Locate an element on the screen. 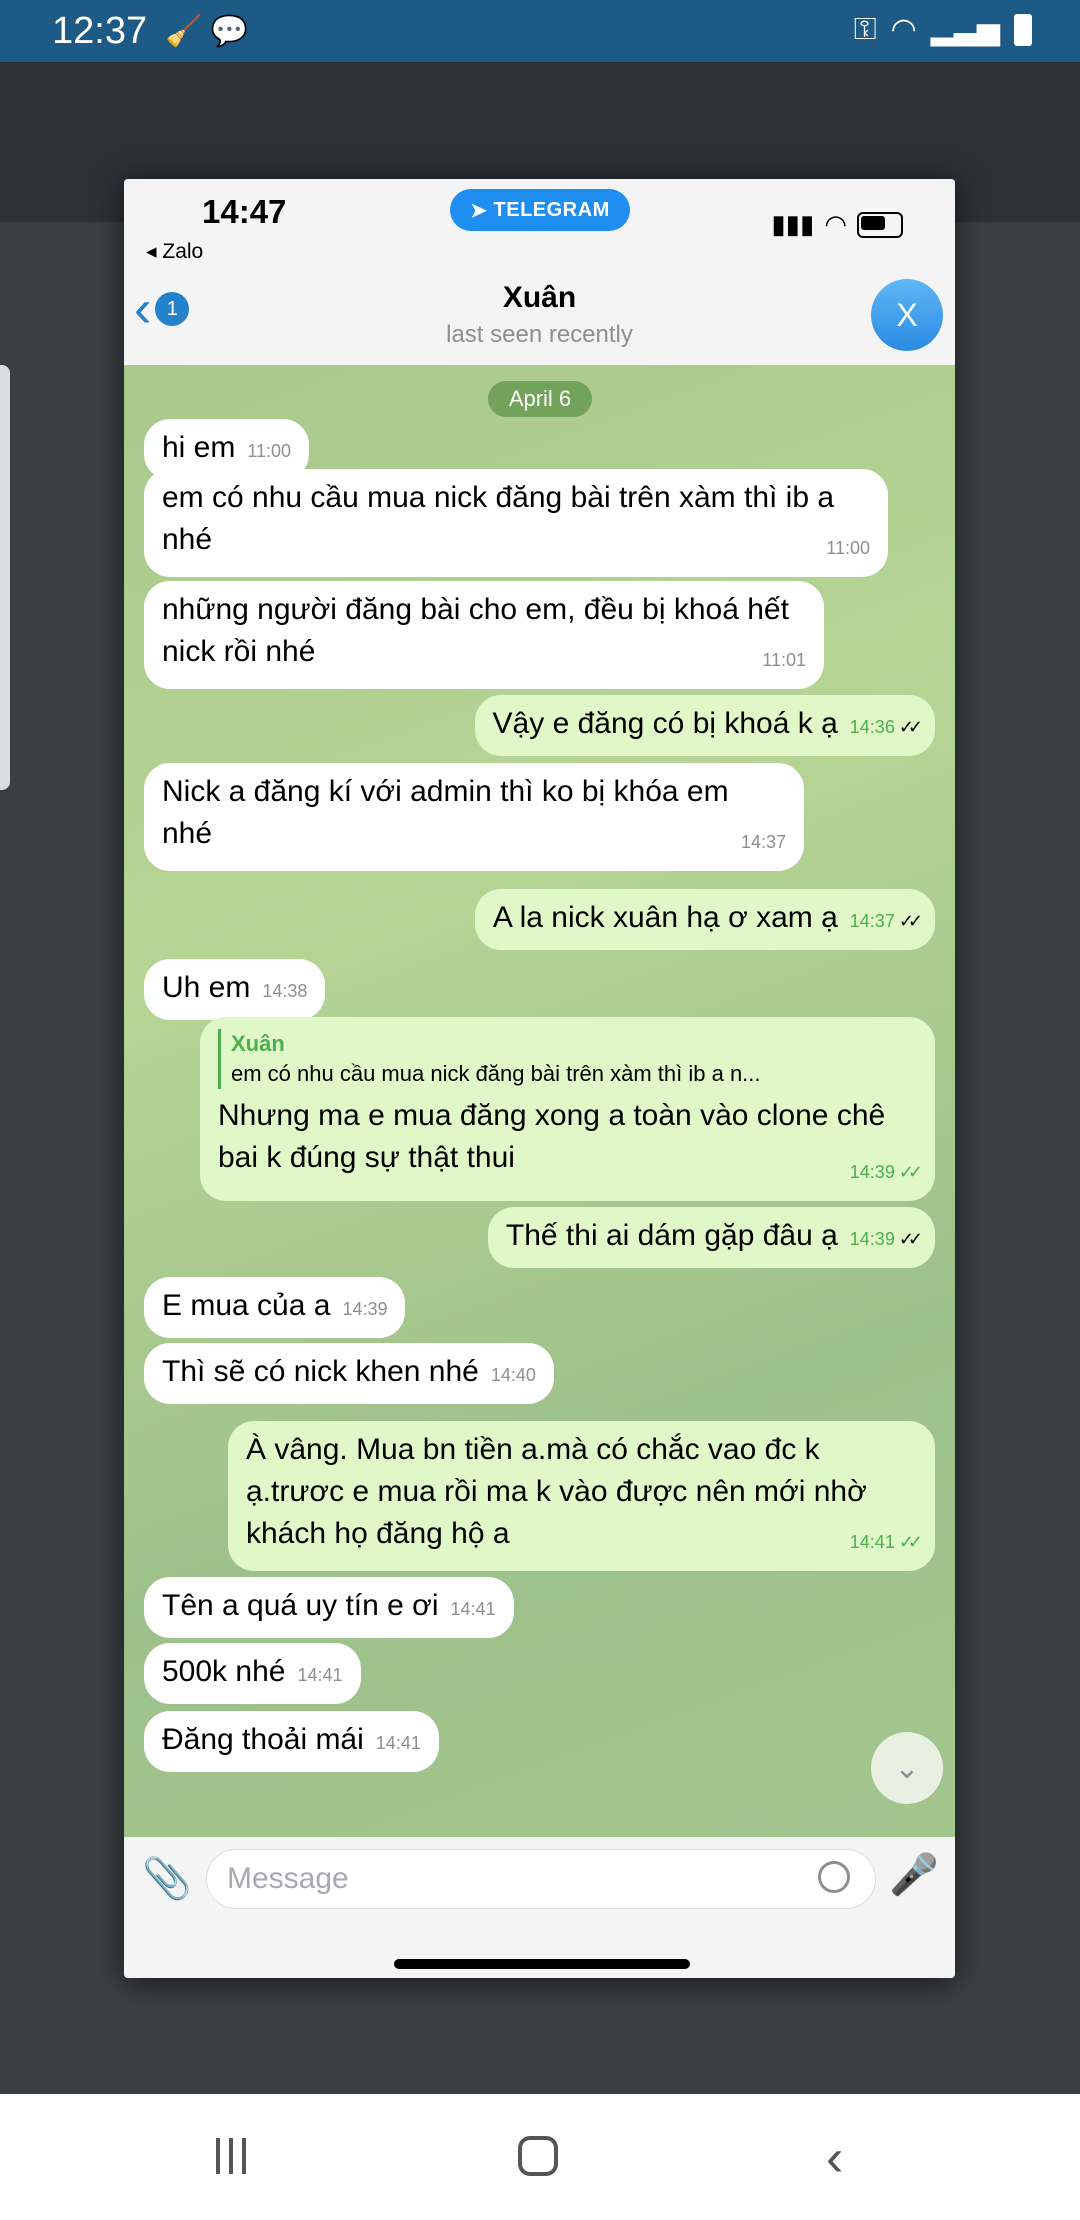 The height and width of the screenshot is (2220, 1080). scroll-to-bottom-button: ⌄ is located at coordinates (907, 1768).